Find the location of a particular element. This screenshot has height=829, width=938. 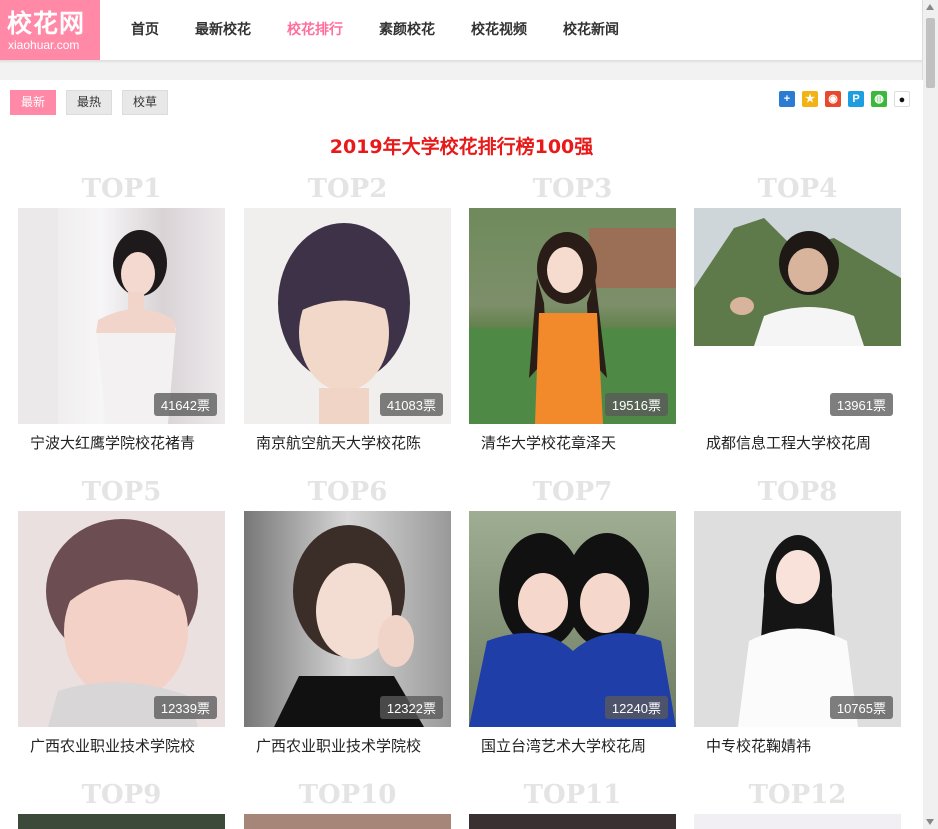

rank-label: TOP5 is located at coordinates (121, 492).